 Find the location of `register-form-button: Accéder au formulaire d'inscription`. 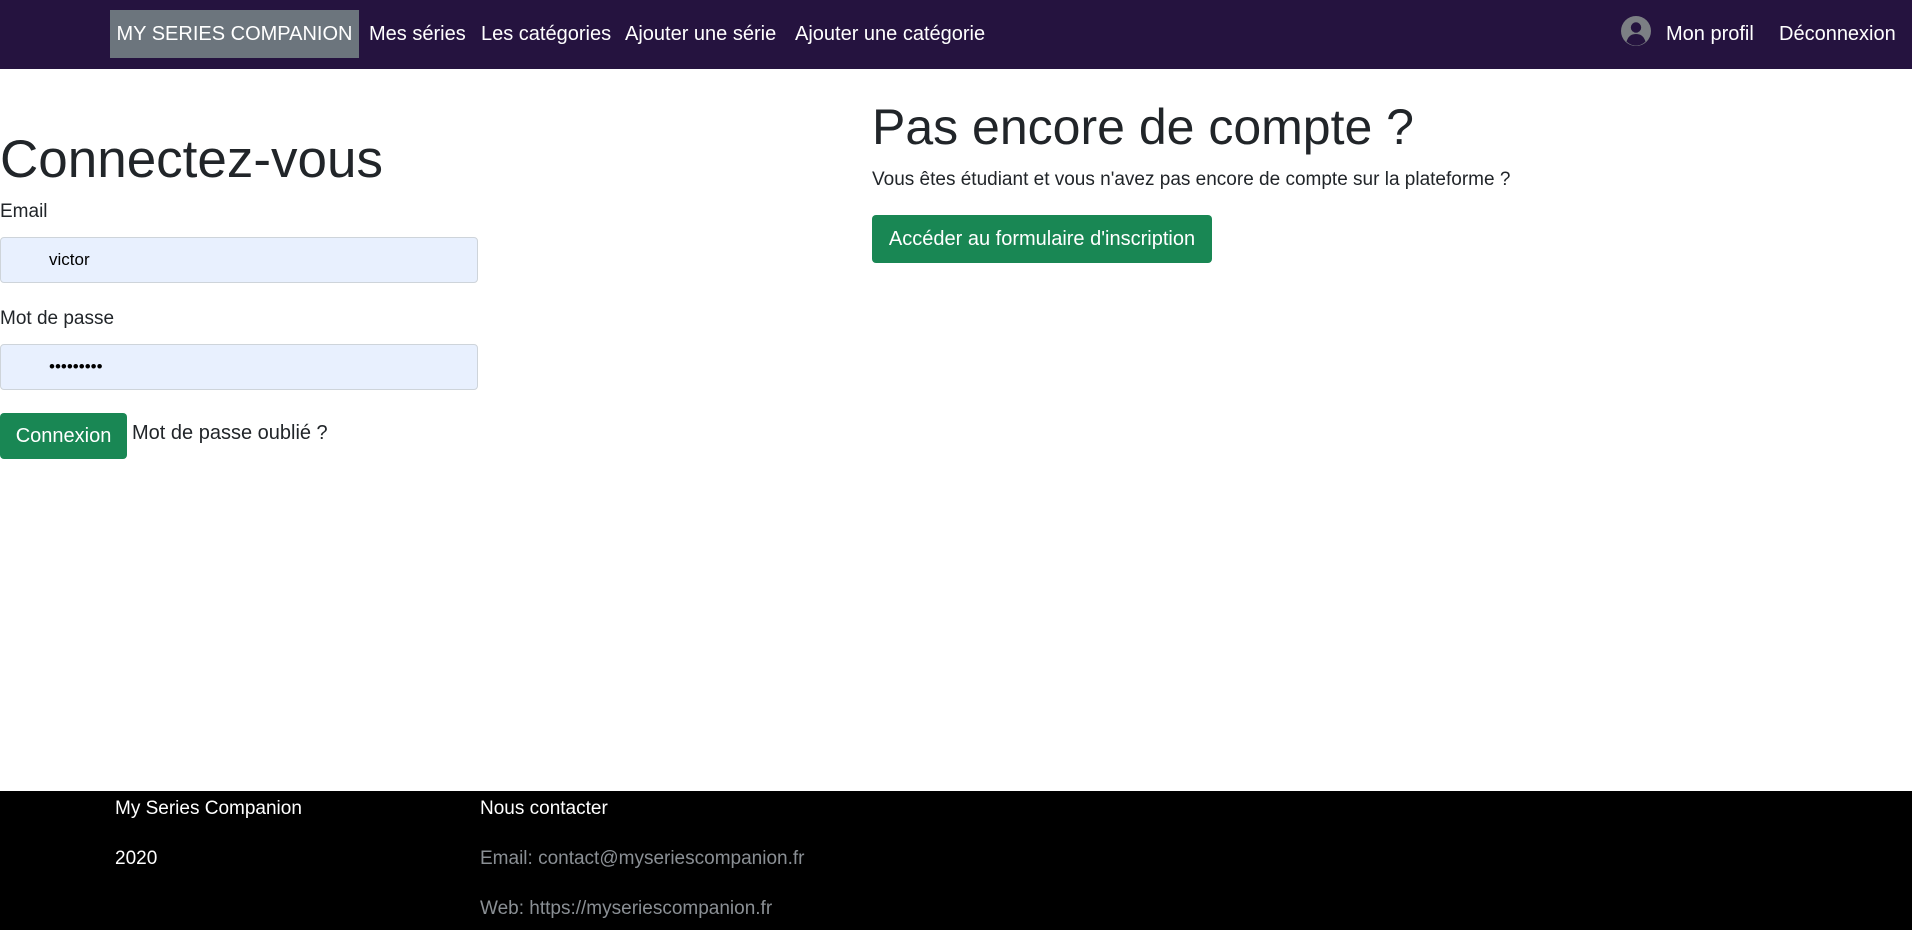

register-form-button: Accéder au formulaire d'inscription is located at coordinates (1042, 239).